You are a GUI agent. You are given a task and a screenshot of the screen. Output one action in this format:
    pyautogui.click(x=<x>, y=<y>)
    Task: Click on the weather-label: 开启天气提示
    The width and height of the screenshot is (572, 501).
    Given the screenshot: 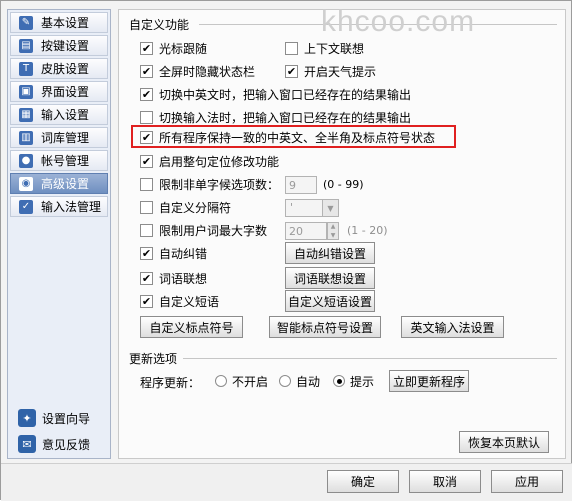 What is the action you would take?
    pyautogui.click(x=340, y=71)
    